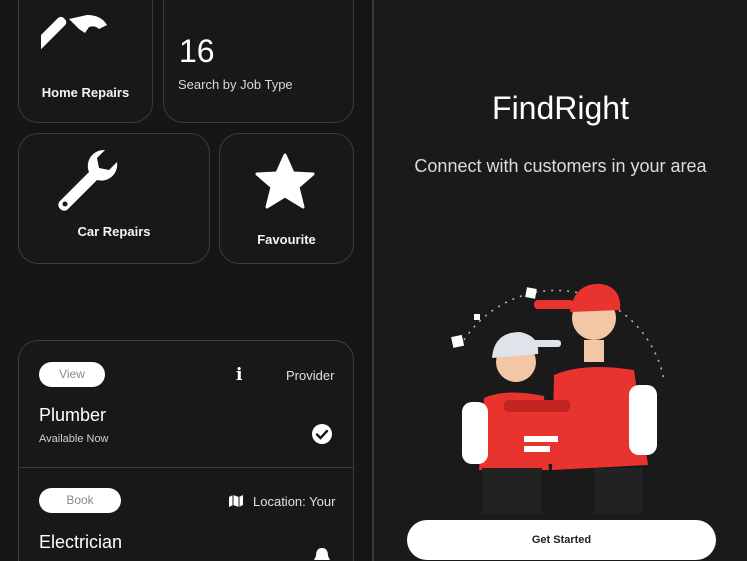 The image size is (747, 561). I want to click on info-icon: i, so click(239, 375).